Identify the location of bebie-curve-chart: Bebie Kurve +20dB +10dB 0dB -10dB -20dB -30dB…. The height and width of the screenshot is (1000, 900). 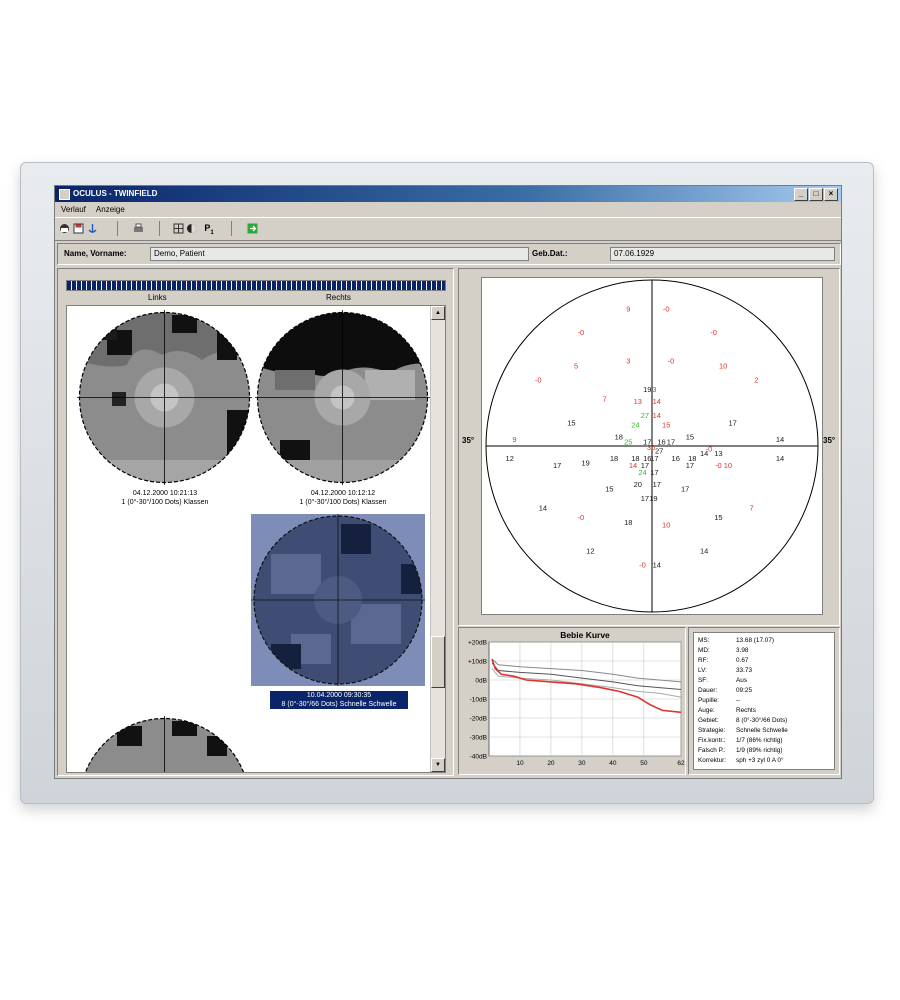
(572, 701).